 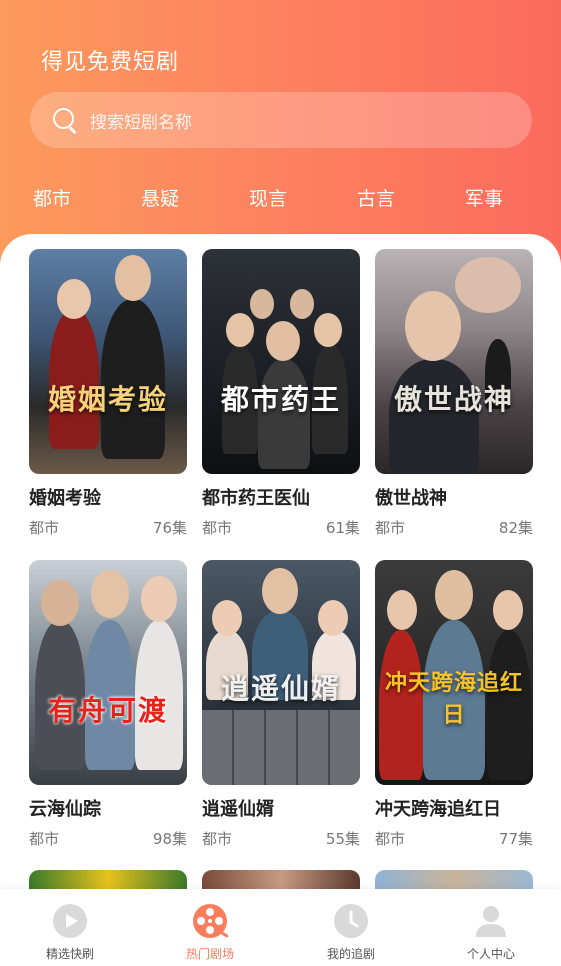 I want to click on drama-poster: 有舟可渡, so click(x=108, y=672).